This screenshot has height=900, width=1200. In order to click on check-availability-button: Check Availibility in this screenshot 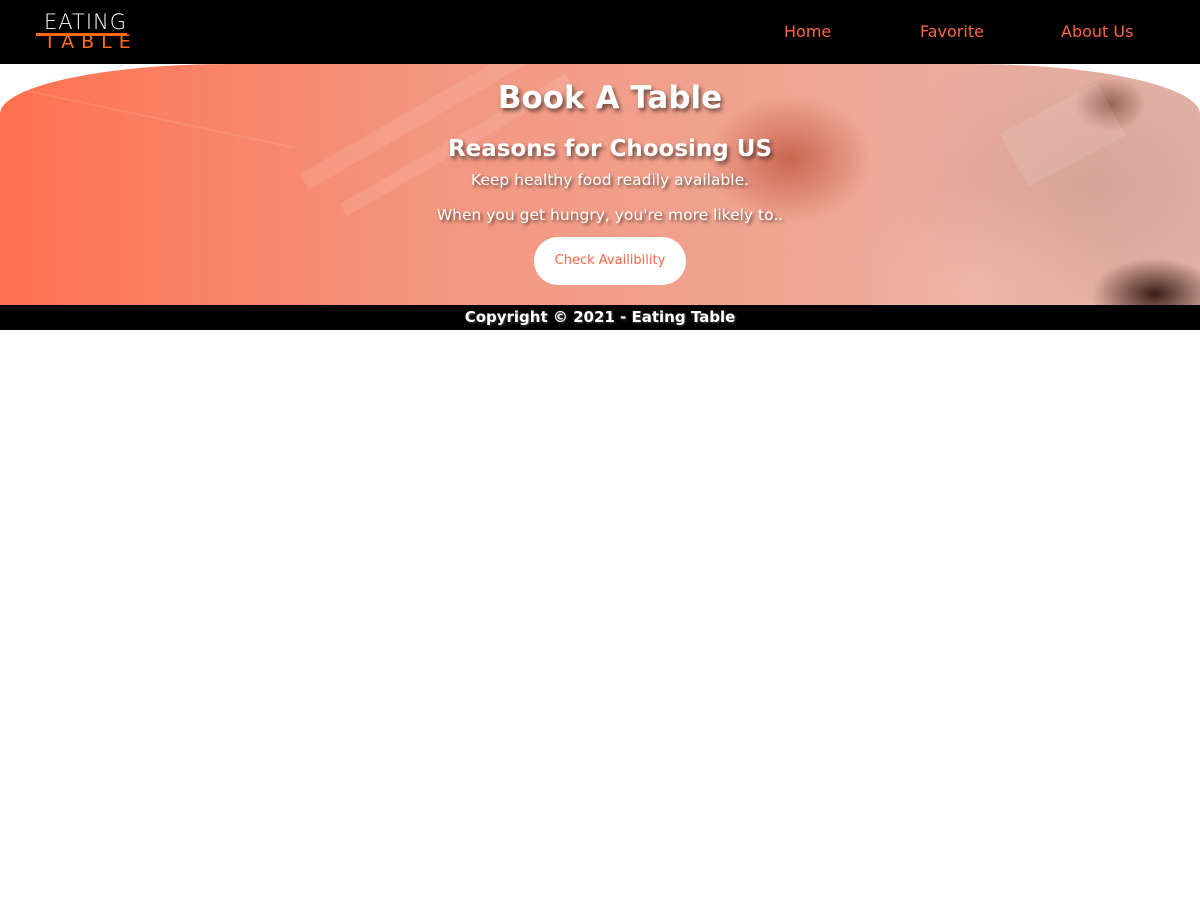, I will do `click(610, 261)`.